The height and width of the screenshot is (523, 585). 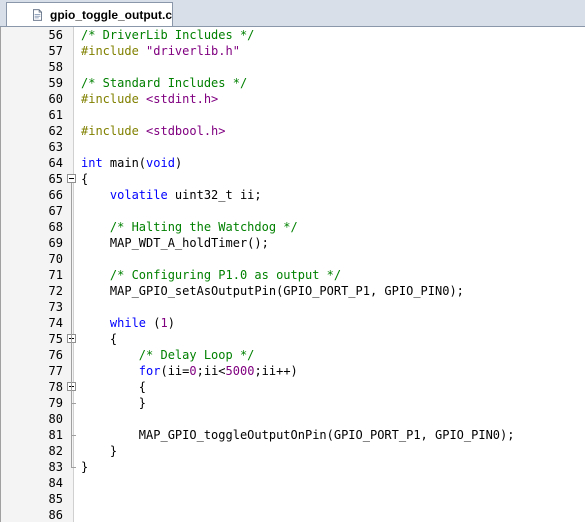 I want to click on code-text: /* Configuring P1.0 as output */, so click(x=211, y=275).